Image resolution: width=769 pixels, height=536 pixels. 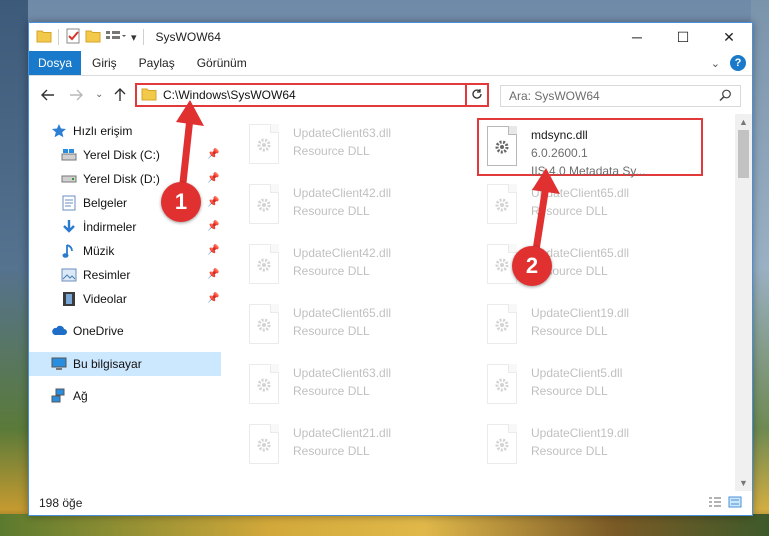 I want to click on refresh-button, so click(x=477, y=95).